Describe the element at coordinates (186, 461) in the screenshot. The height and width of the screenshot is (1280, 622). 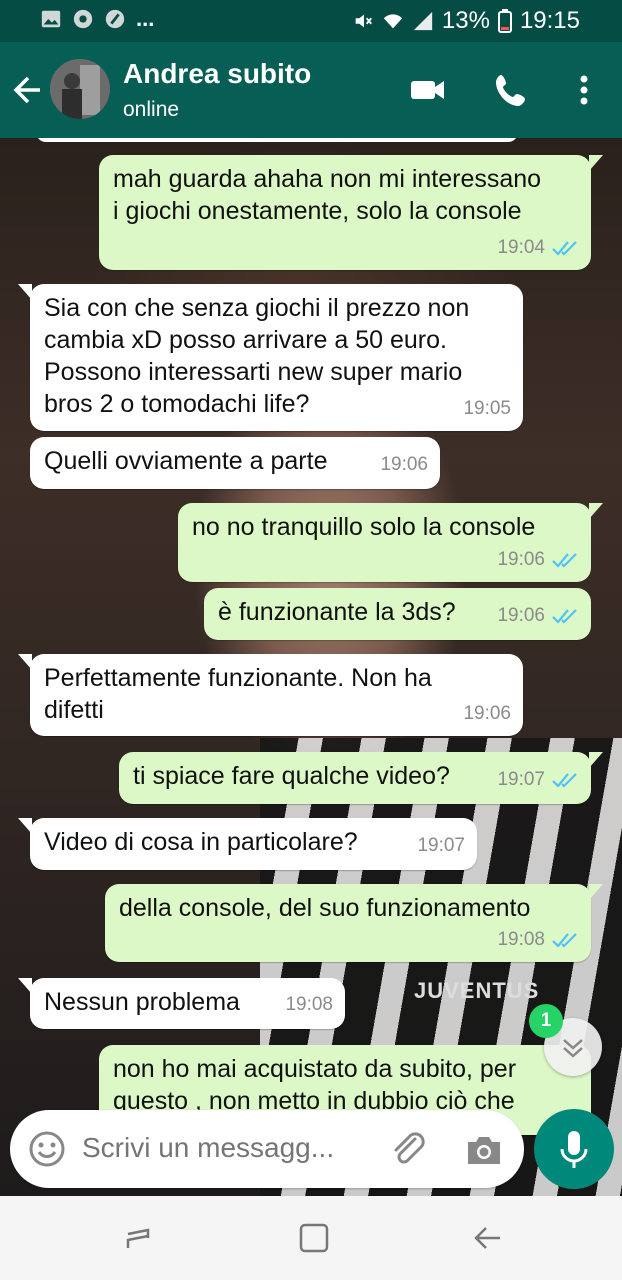
I see `message-text: Quelli ovviamente a parte` at that location.